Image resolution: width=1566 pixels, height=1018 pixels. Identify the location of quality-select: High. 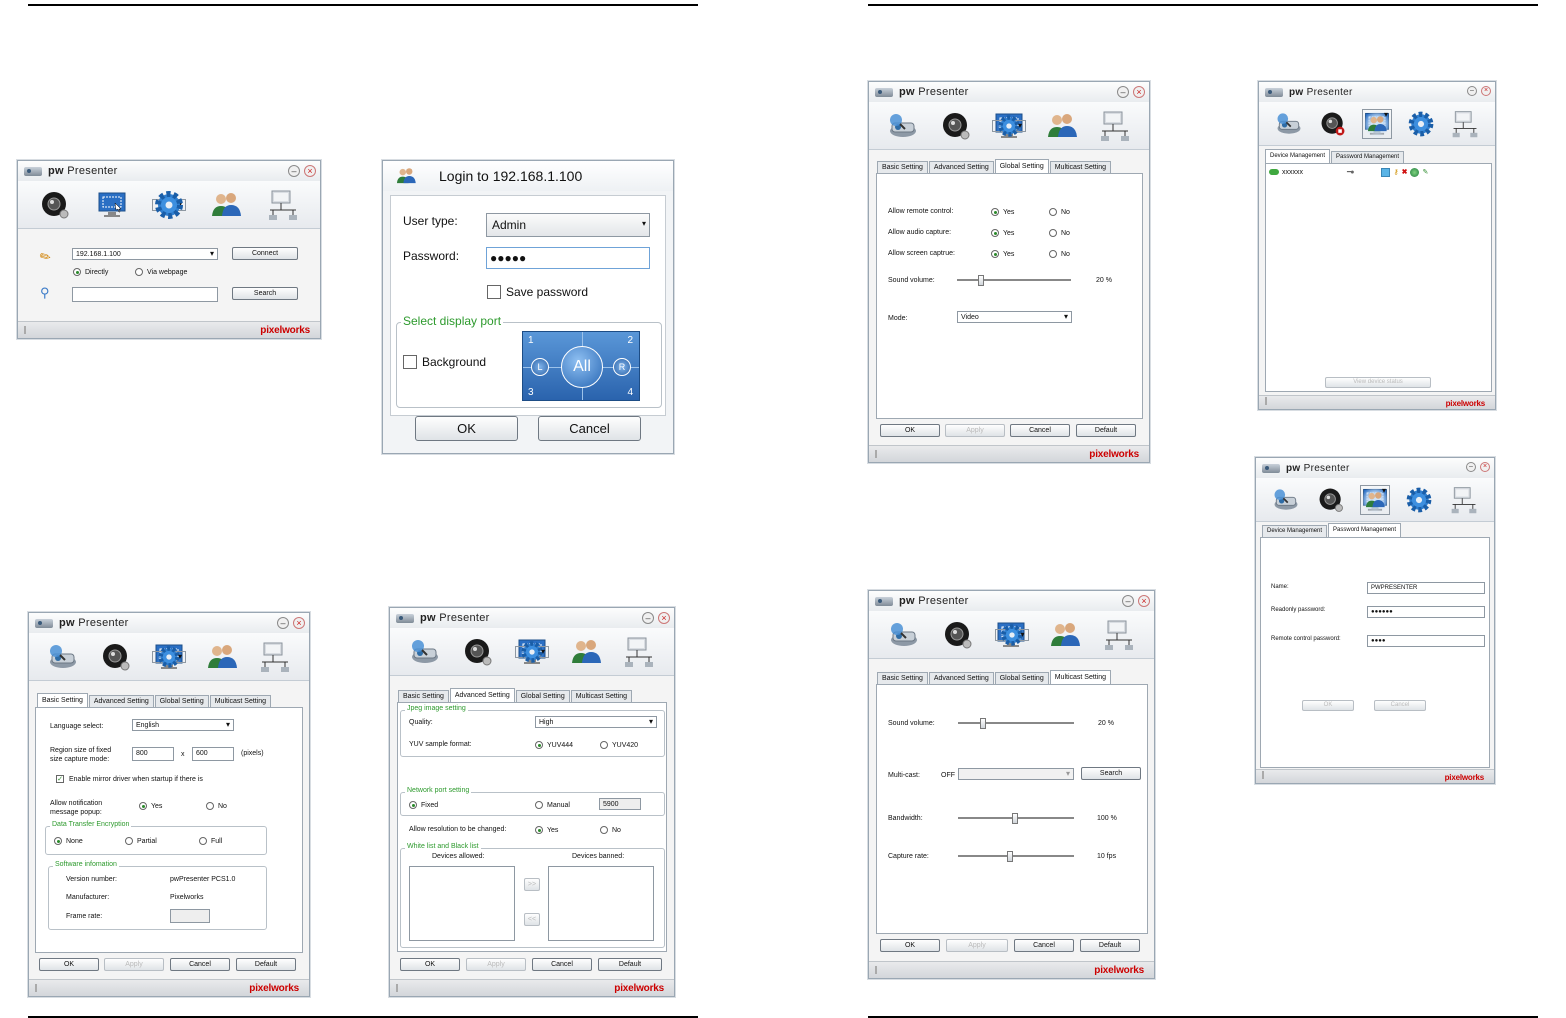
(596, 722).